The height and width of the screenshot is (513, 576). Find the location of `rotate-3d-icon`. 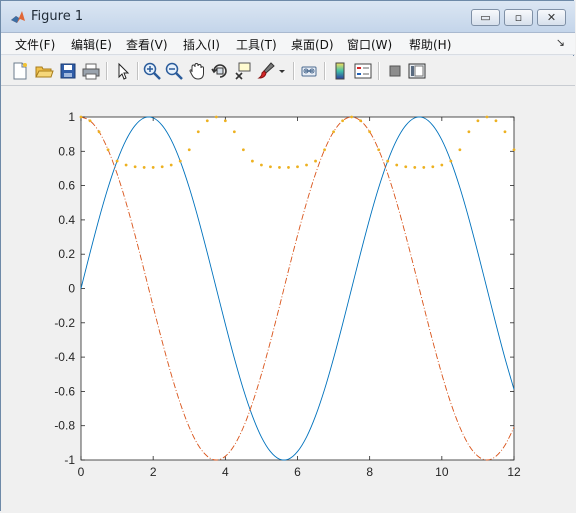

rotate-3d-icon is located at coordinates (220, 71).